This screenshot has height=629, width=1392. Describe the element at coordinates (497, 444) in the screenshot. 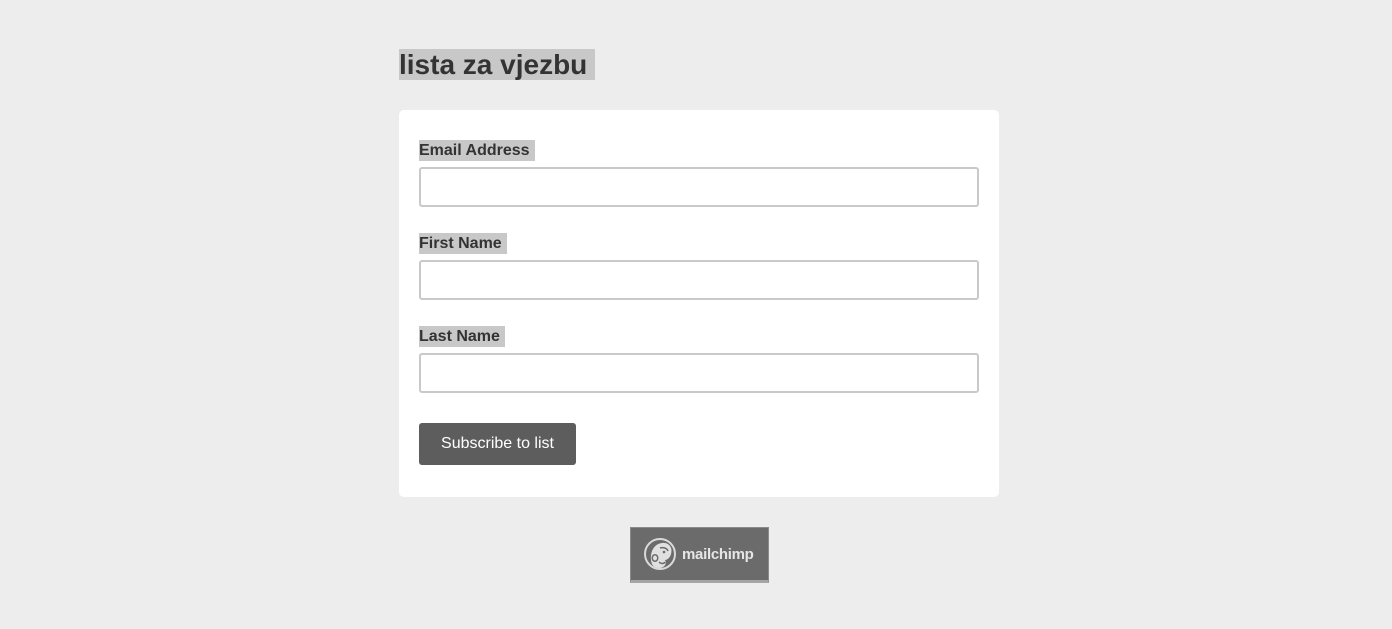

I see `subscribe-button: Subscribe to list` at that location.